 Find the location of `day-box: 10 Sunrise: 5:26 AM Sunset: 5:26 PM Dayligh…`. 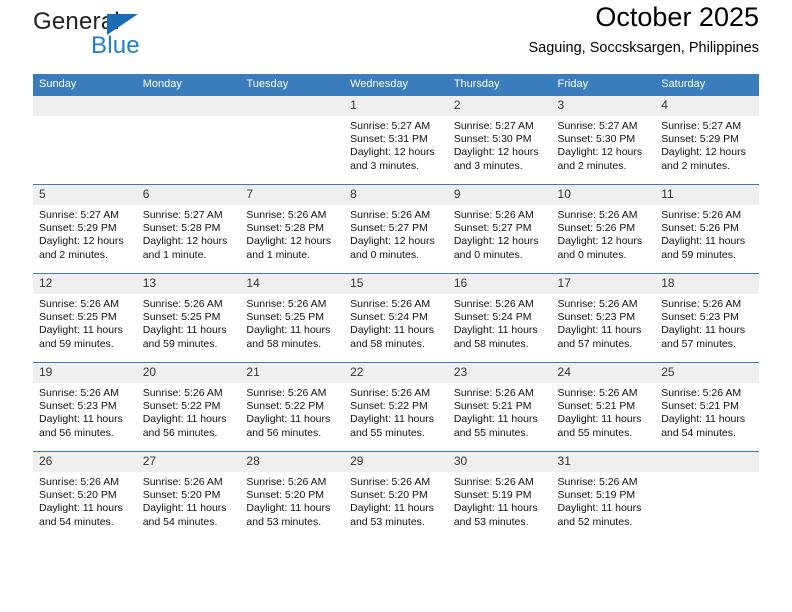

day-box: 10 Sunrise: 5:26 AM Sunset: 5:26 PM Dayligh… is located at coordinates (603, 229).